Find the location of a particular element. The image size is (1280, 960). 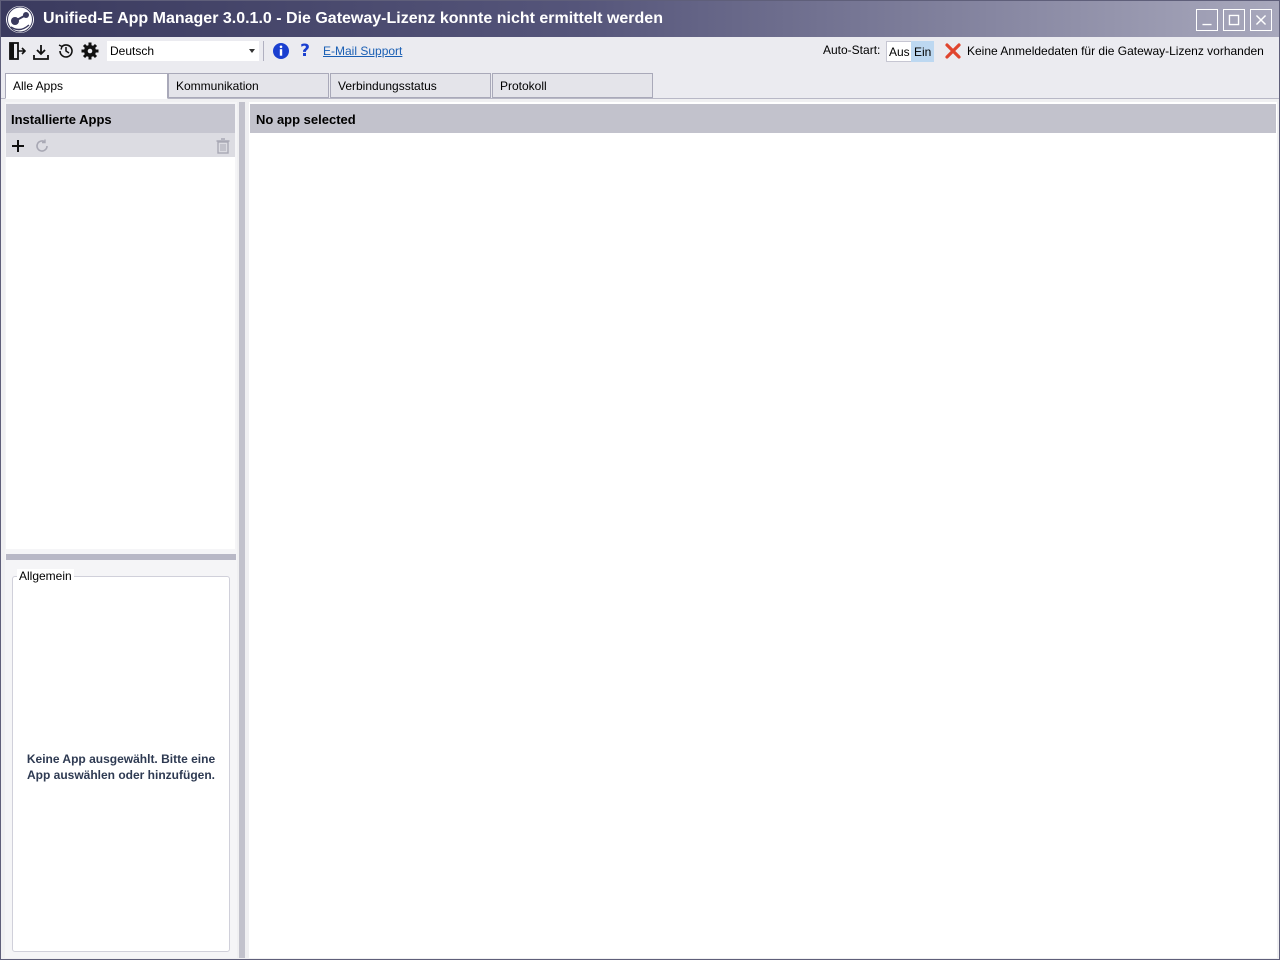

autostart-on-toggle: Ein is located at coordinates (922, 51).